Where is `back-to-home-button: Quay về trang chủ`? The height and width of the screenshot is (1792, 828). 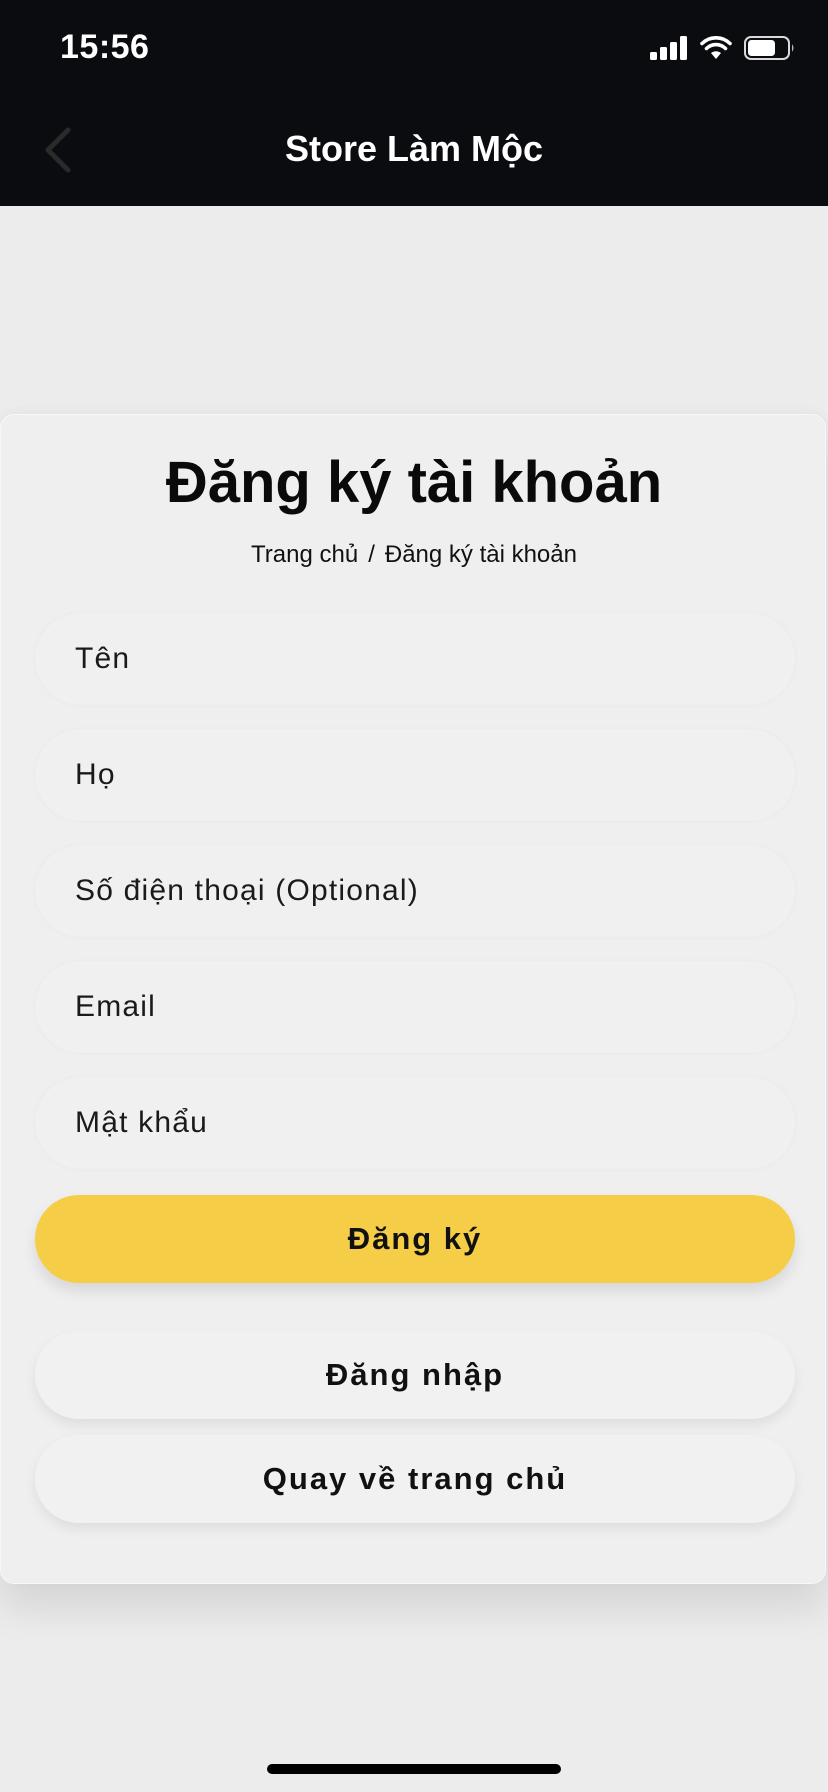
back-to-home-button: Quay về trang chủ is located at coordinates (415, 1479).